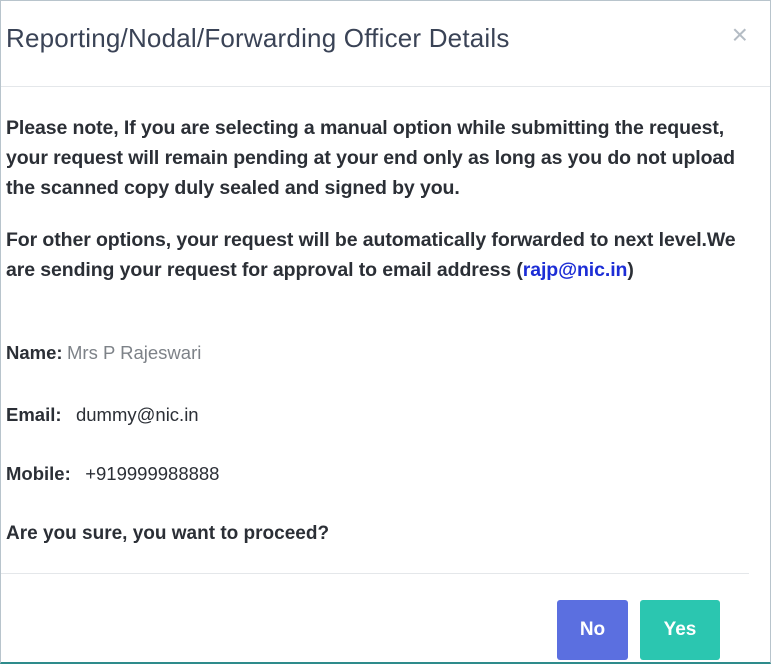 The image size is (773, 666). I want to click on close-icon: ×, so click(740, 35).